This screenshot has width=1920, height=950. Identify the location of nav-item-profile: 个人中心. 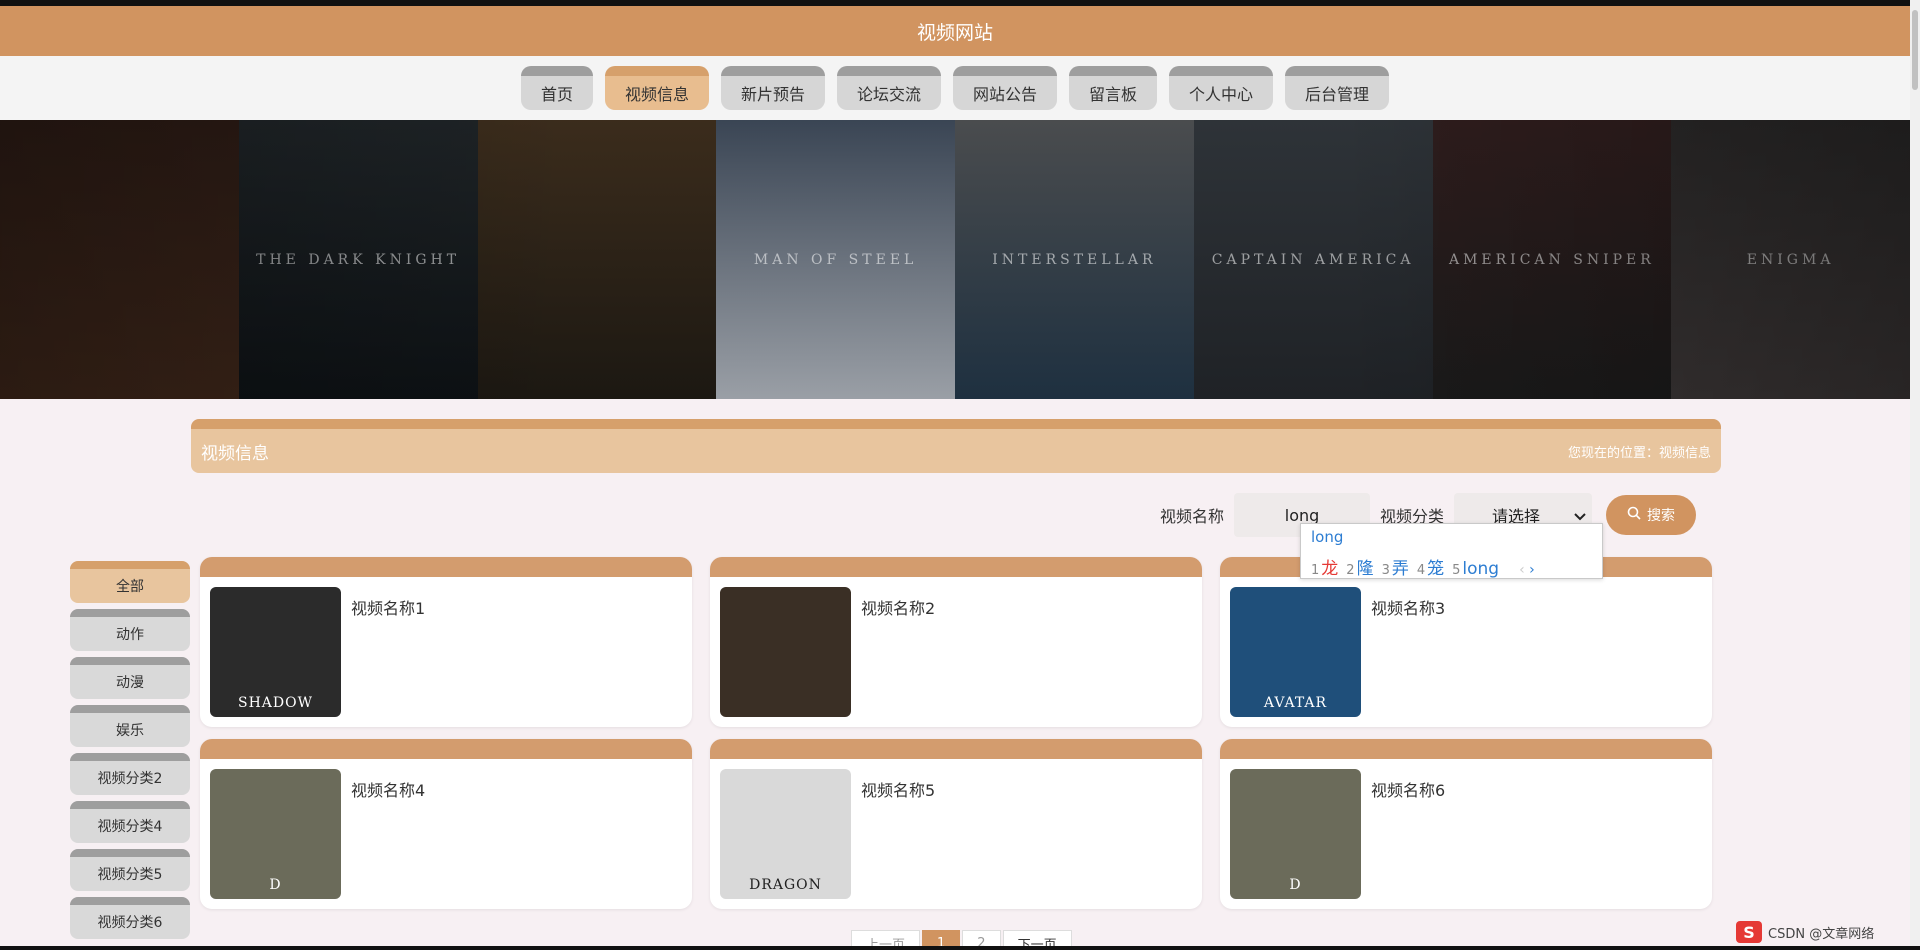
(1221, 88).